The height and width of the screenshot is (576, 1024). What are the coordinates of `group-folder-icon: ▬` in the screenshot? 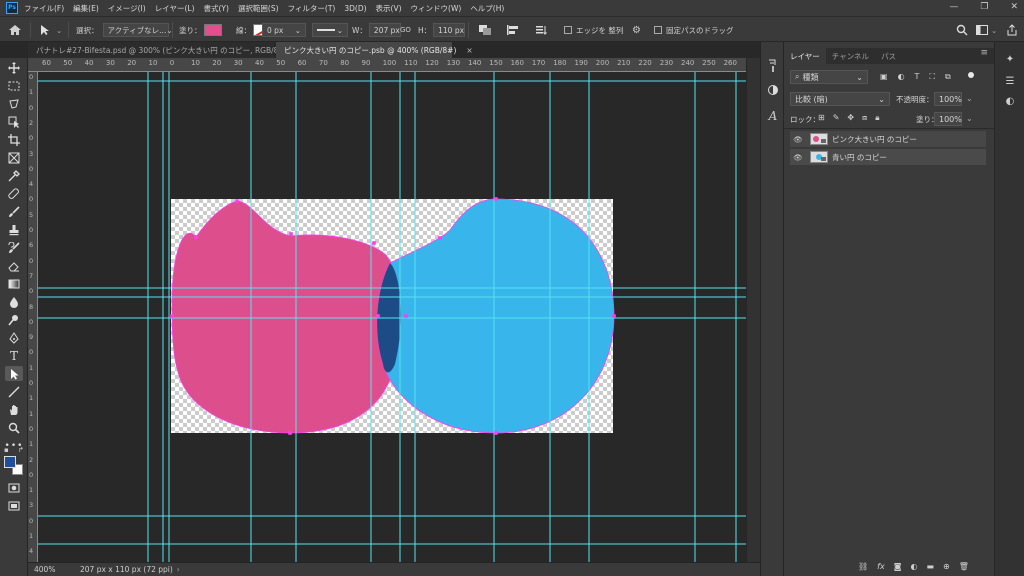 It's located at (930, 566).